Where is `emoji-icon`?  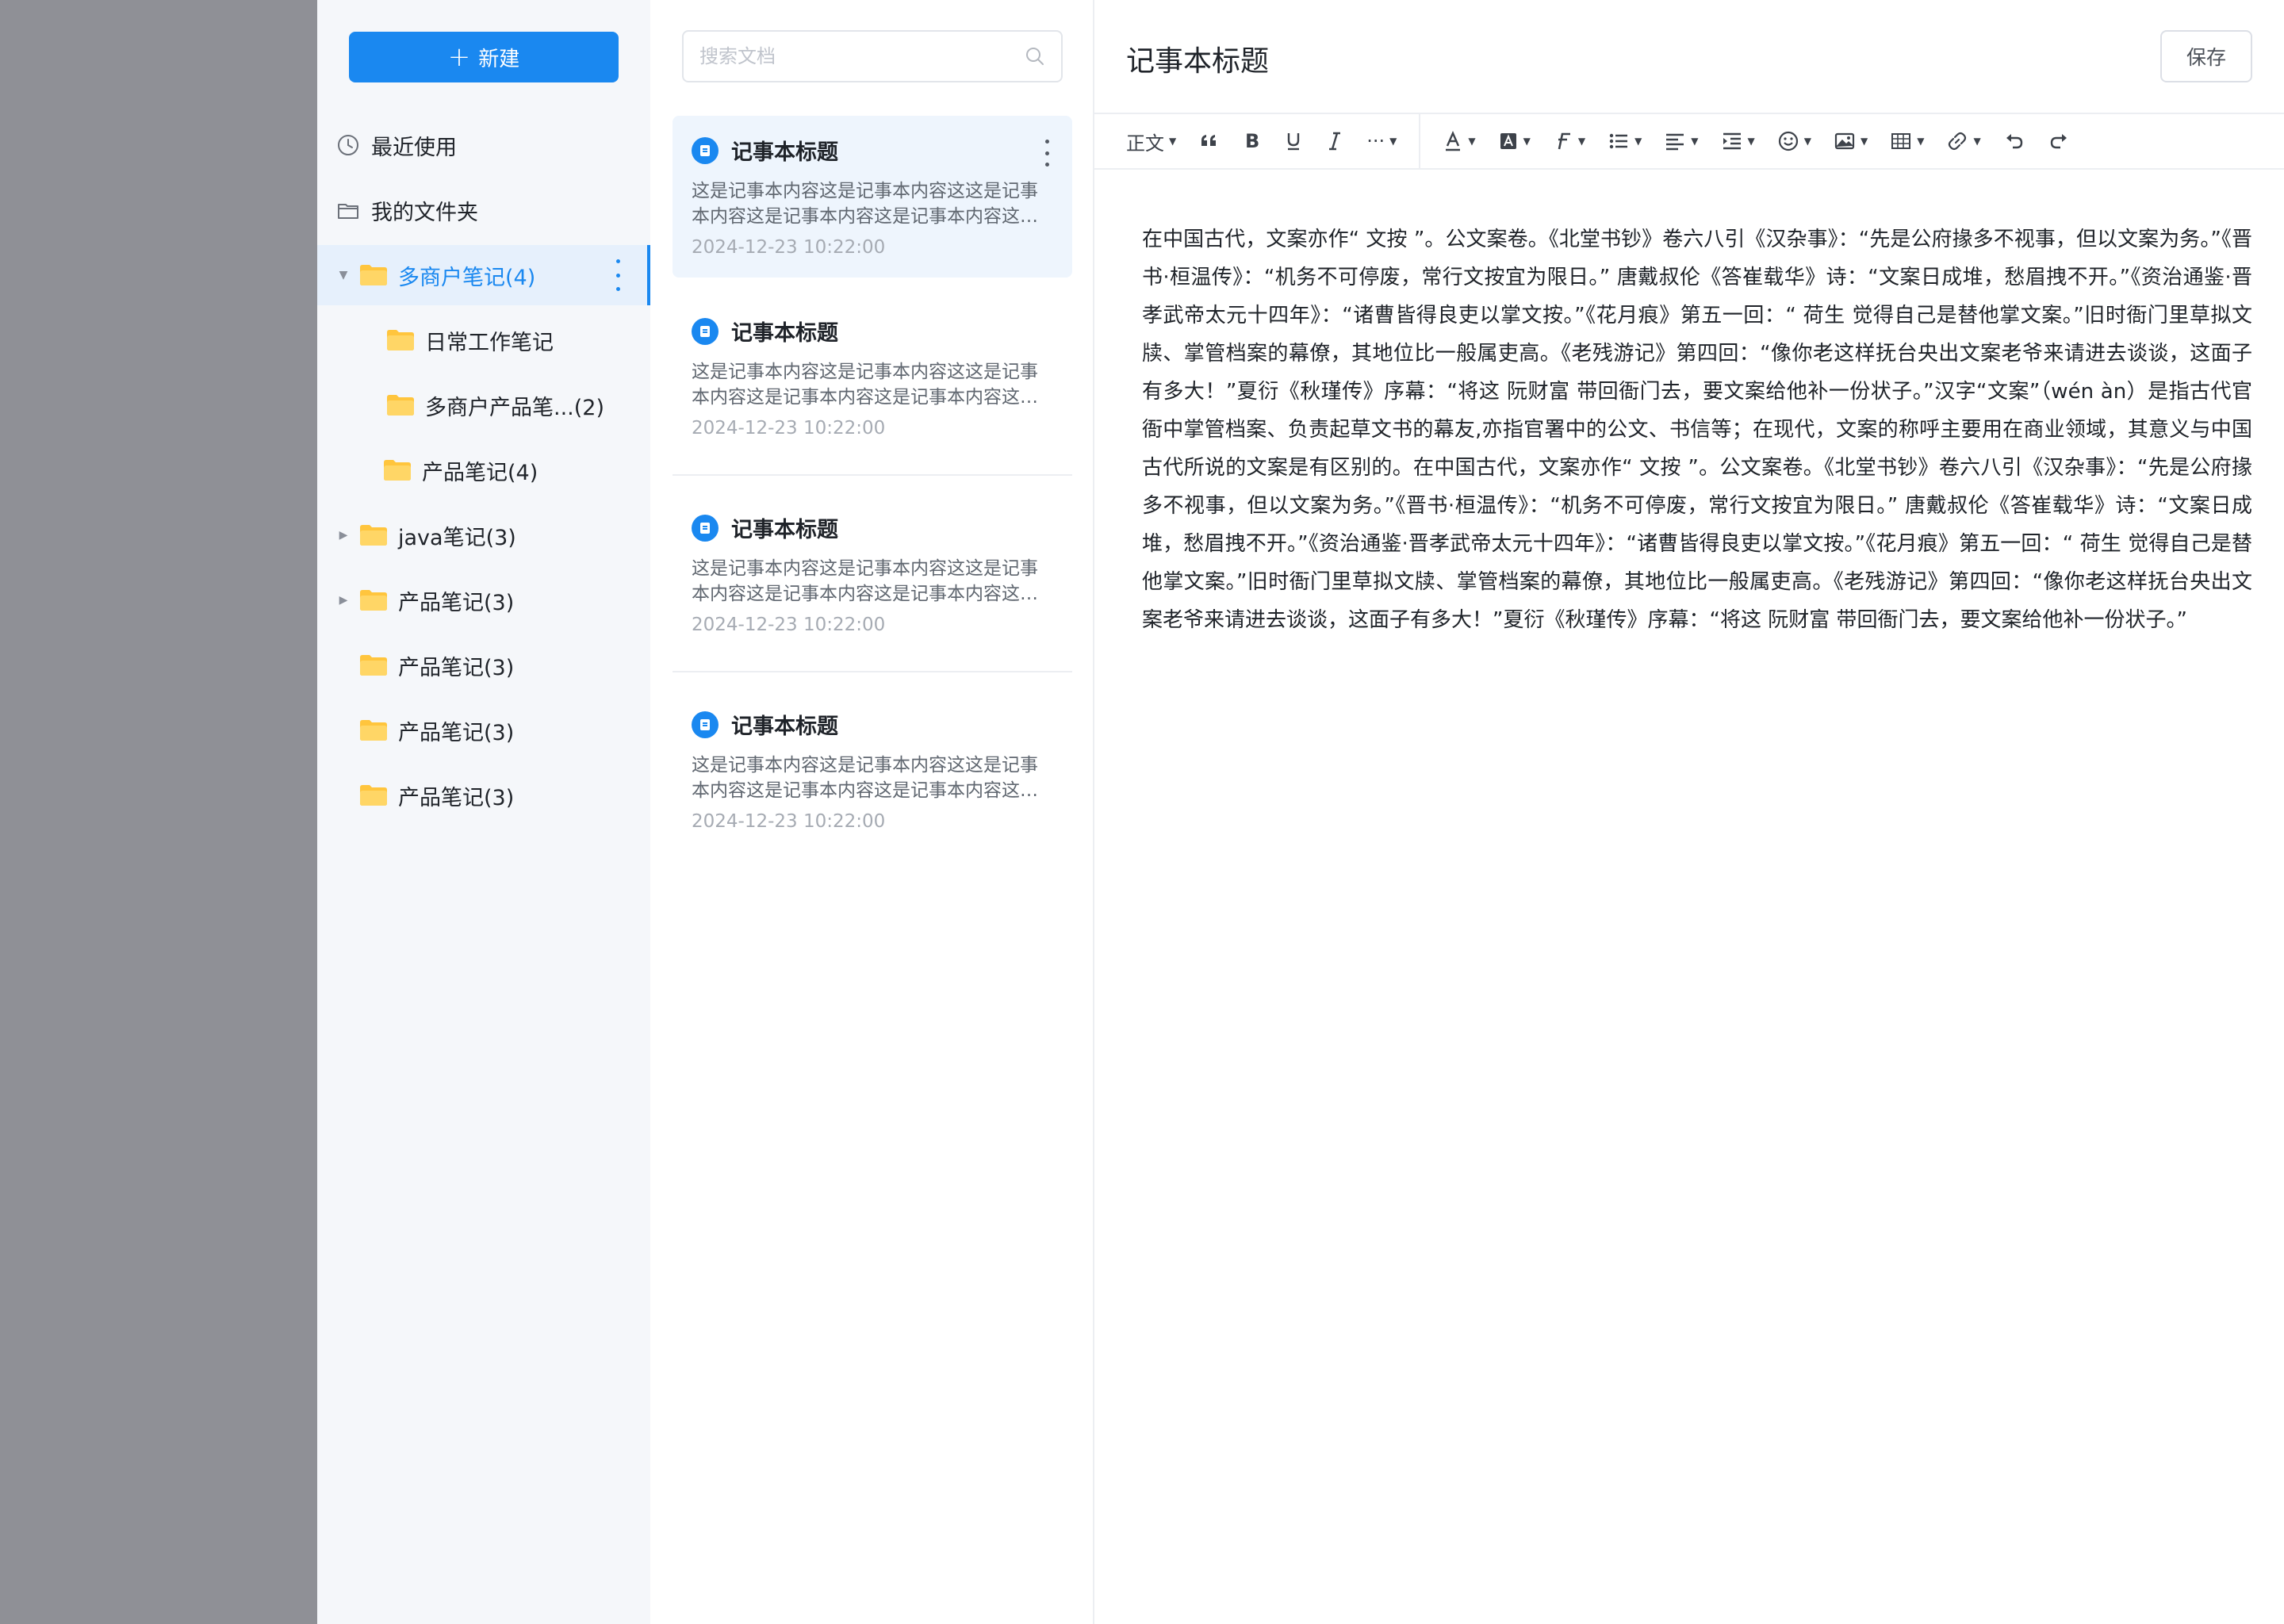 emoji-icon is located at coordinates (1788, 141).